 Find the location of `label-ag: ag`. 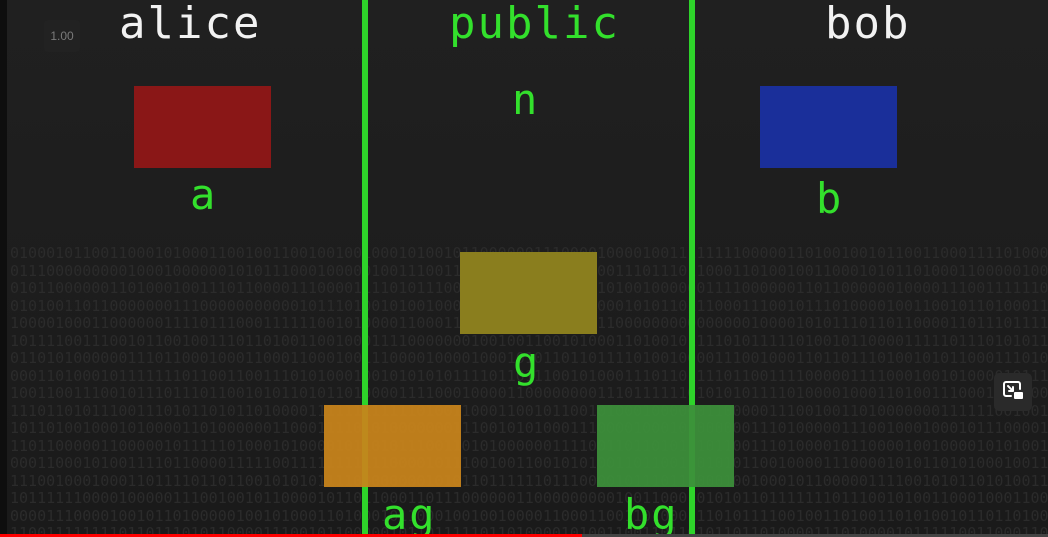

label-ag: ag is located at coordinates (409, 513).